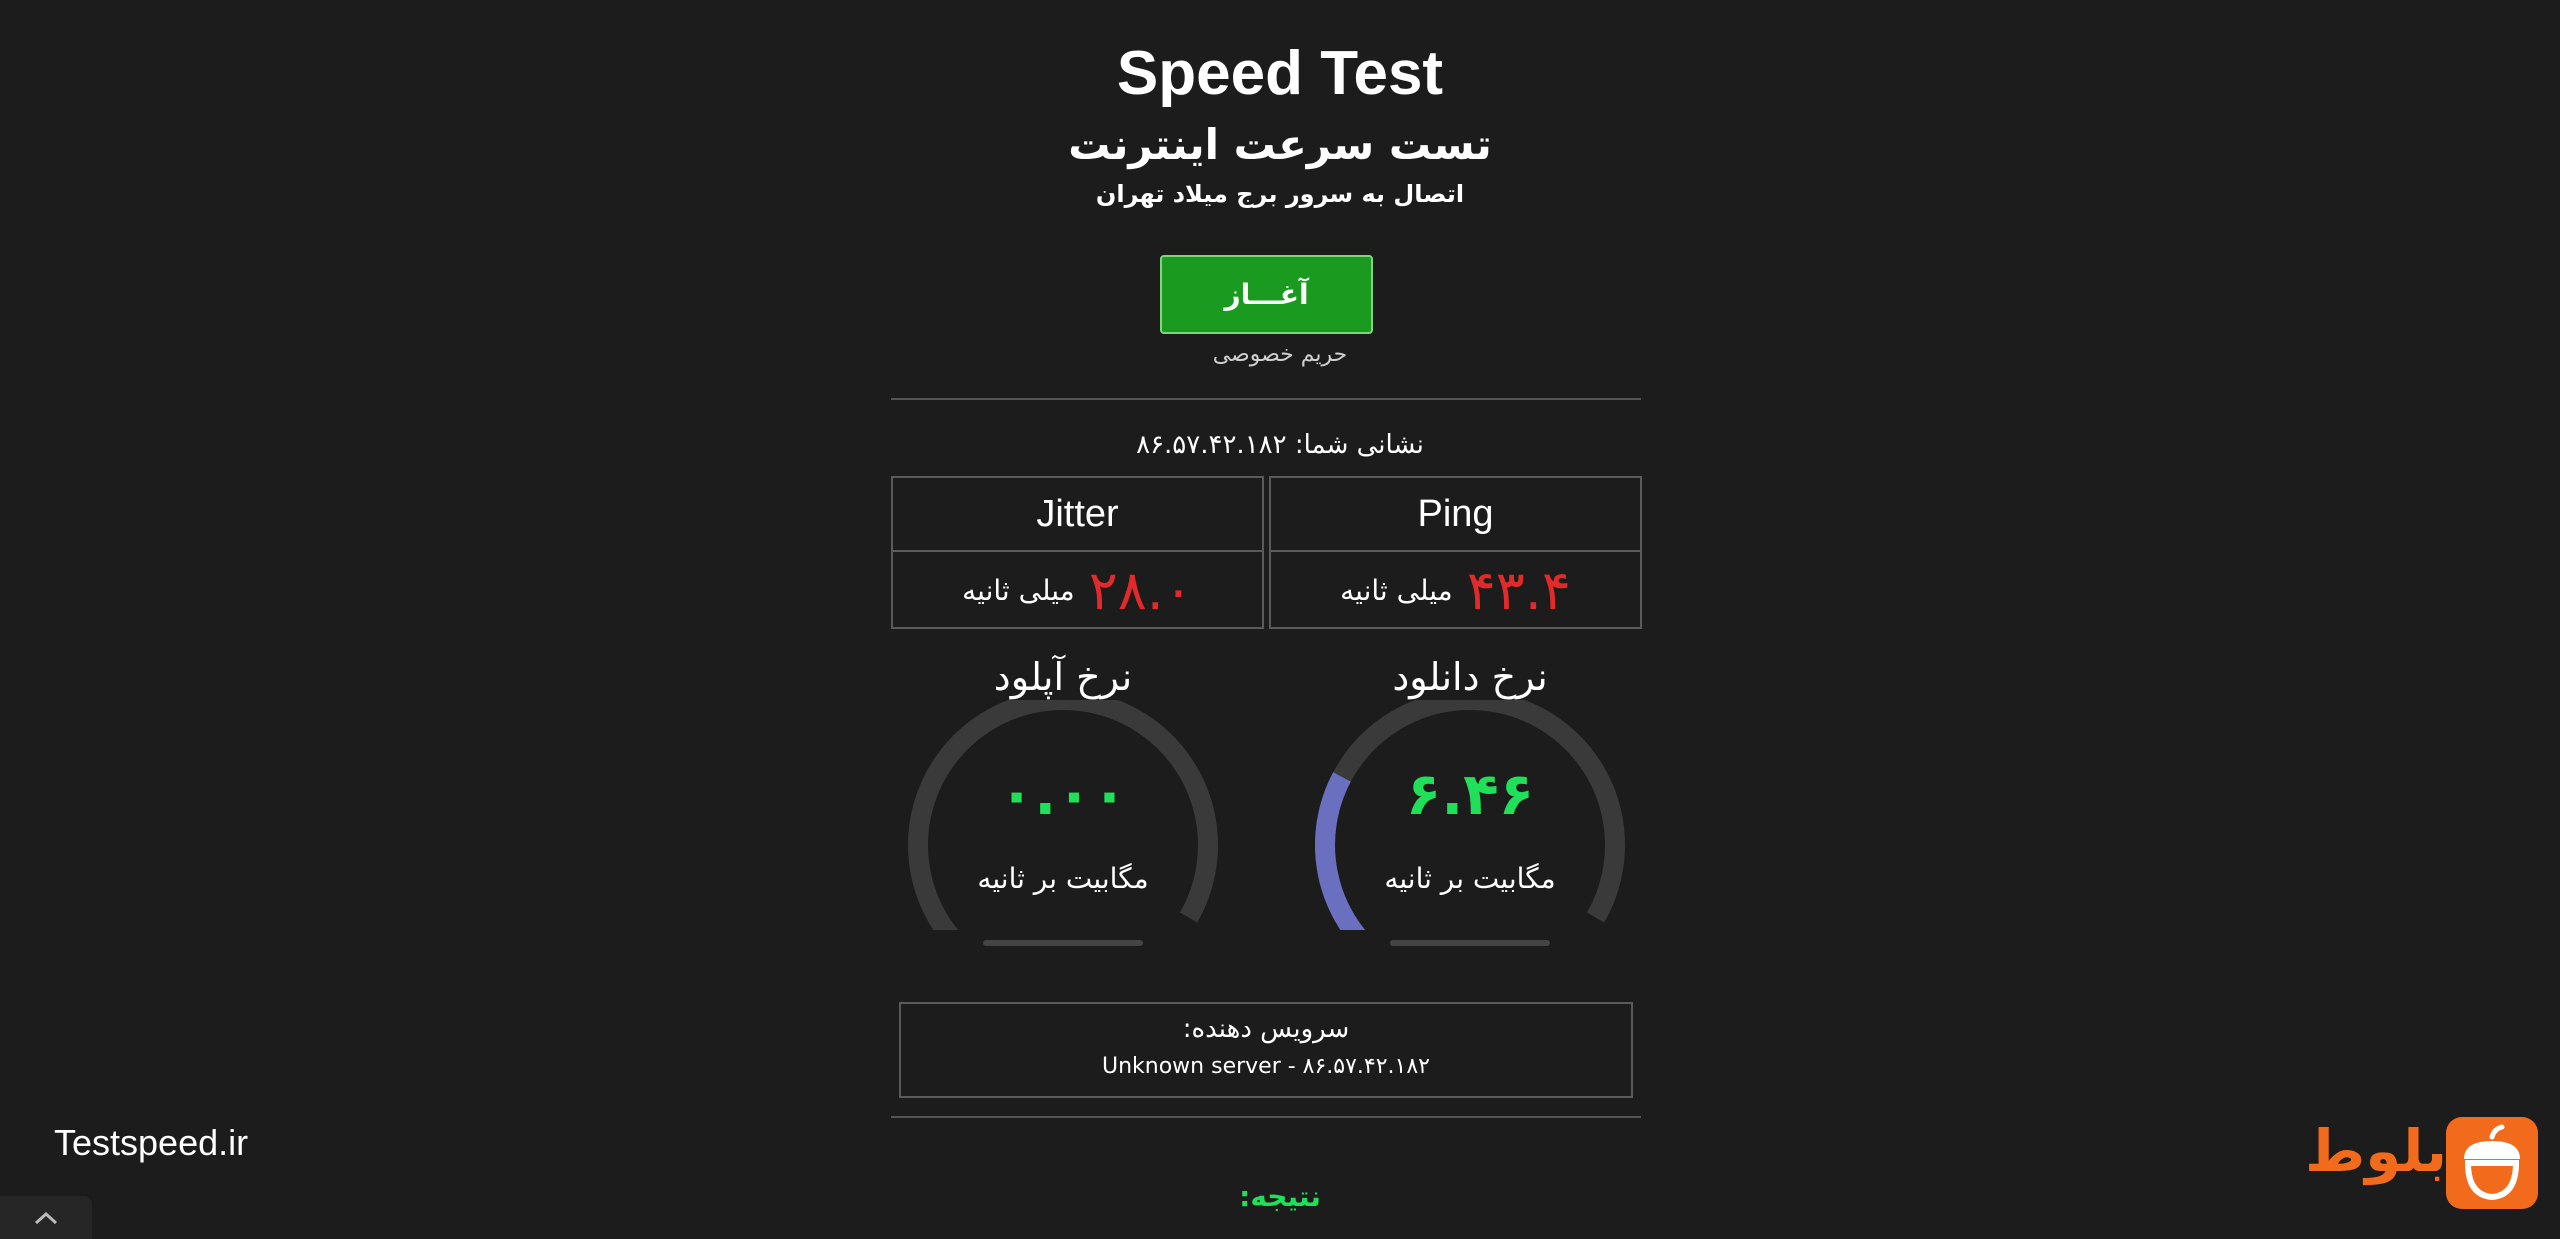 The height and width of the screenshot is (1239, 2560). I want to click on brand-logo, so click(2492, 1163).